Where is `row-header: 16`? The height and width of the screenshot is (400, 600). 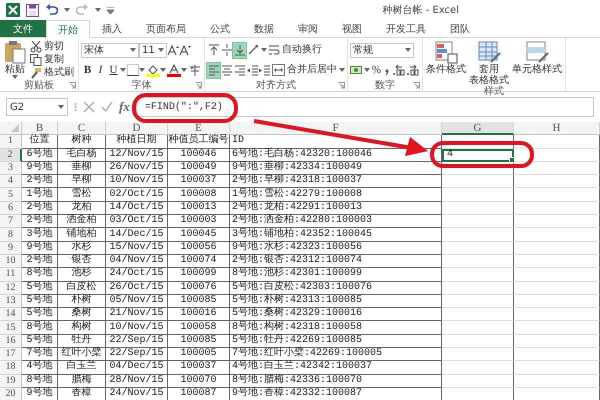
row-header: 16 is located at coordinates (11, 341).